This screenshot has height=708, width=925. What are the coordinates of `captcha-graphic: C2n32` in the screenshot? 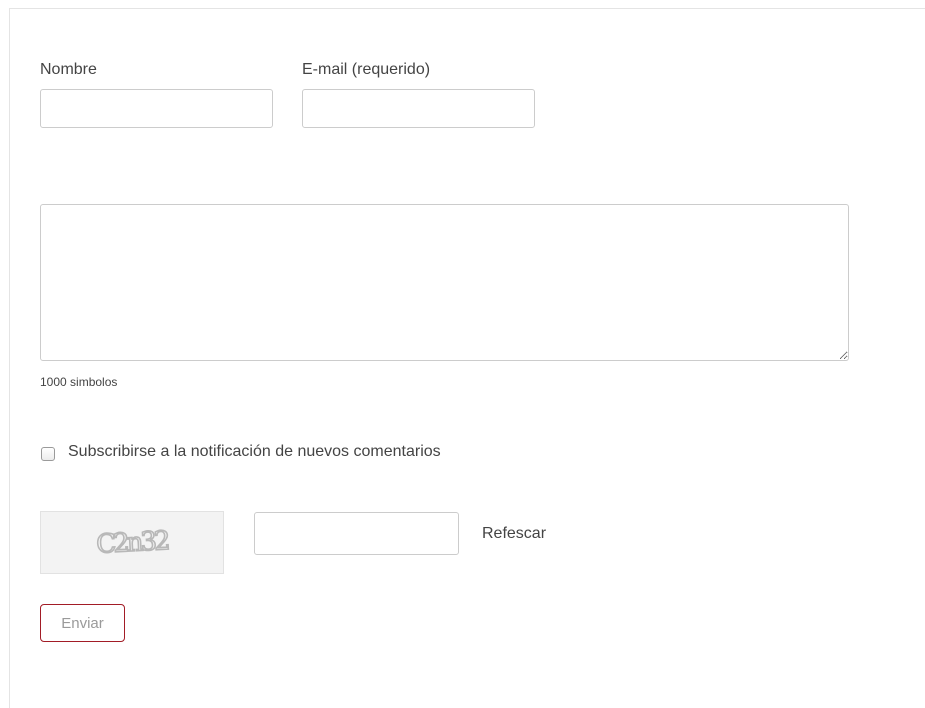 It's located at (132, 542).